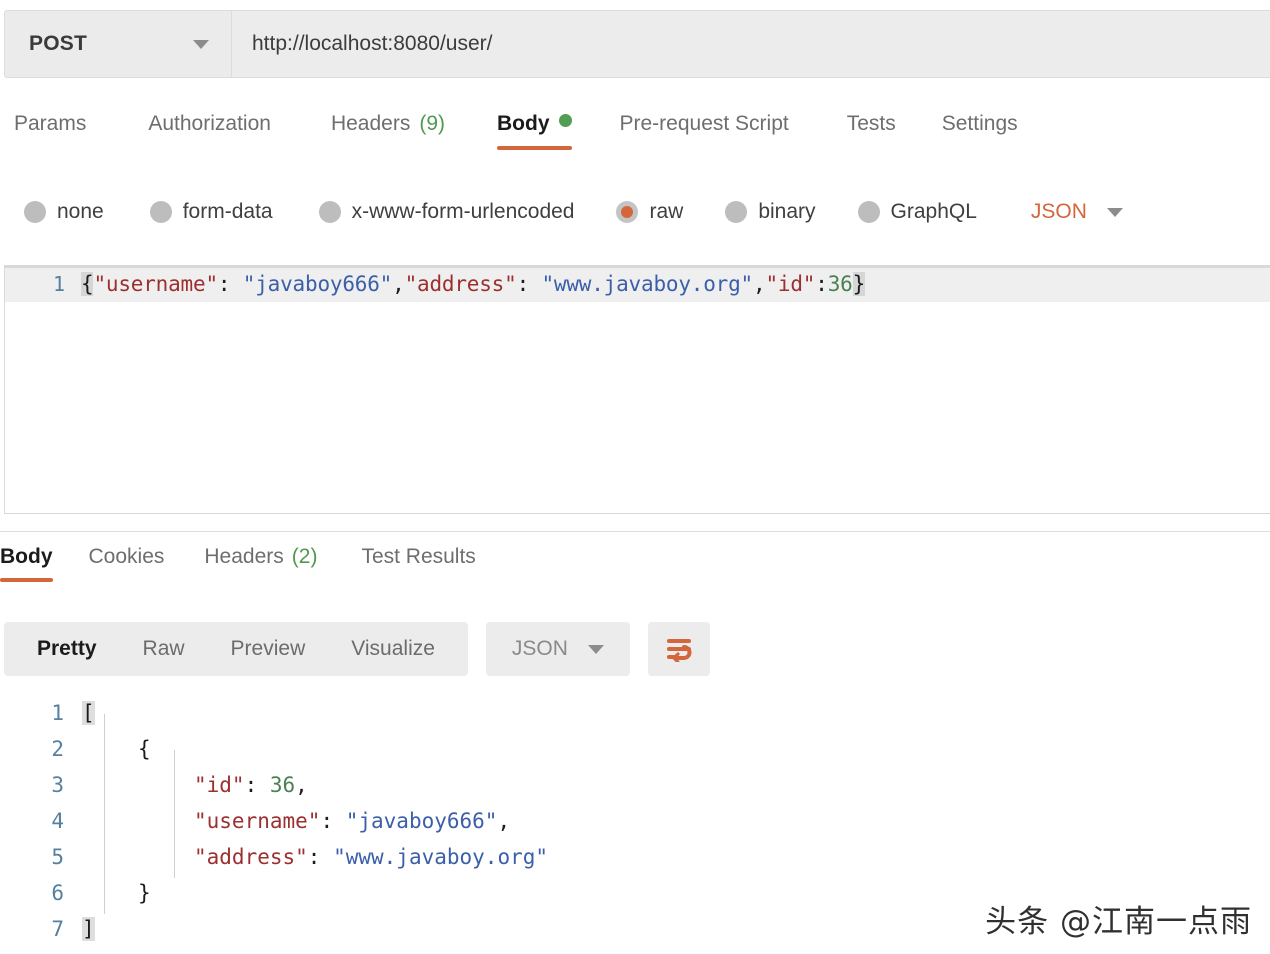 This screenshot has height=954, width=1270. I want to click on response-toolbar: Pretty Raw Preview Visualize JSON, so click(357, 649).